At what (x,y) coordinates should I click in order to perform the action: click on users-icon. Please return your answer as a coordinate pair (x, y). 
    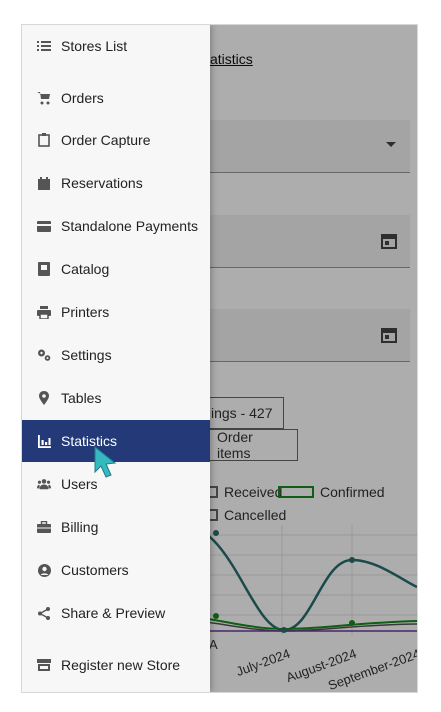
    Looking at the image, I should click on (44, 484).